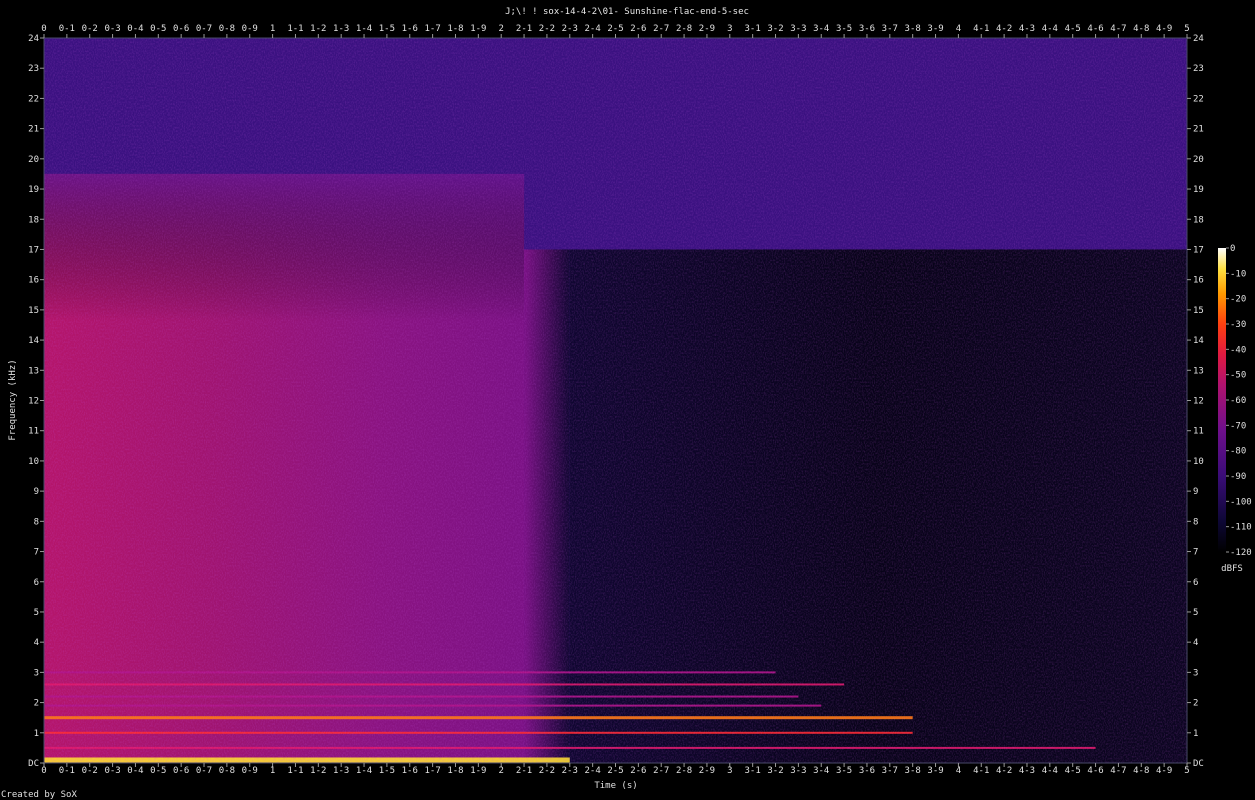 This screenshot has height=800, width=1255. Describe the element at coordinates (1238, 325) in the screenshot. I see `colorbar-tick-label: -30` at that location.